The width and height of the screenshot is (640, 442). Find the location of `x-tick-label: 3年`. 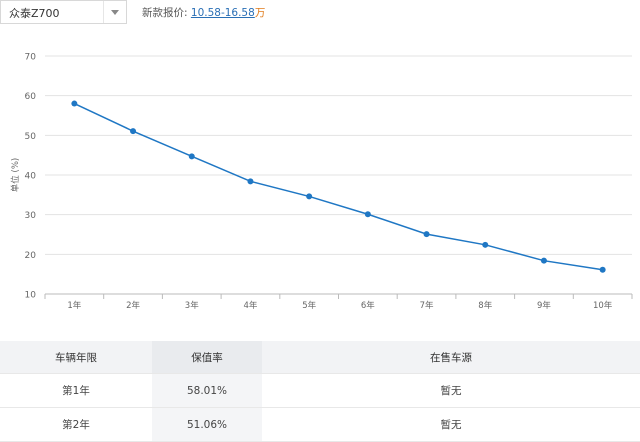

x-tick-label: 3年 is located at coordinates (192, 305).